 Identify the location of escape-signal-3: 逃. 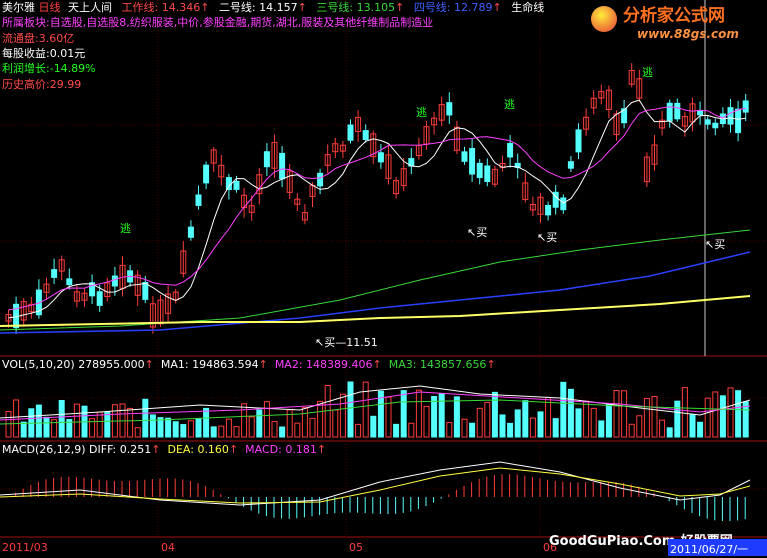
(509, 104).